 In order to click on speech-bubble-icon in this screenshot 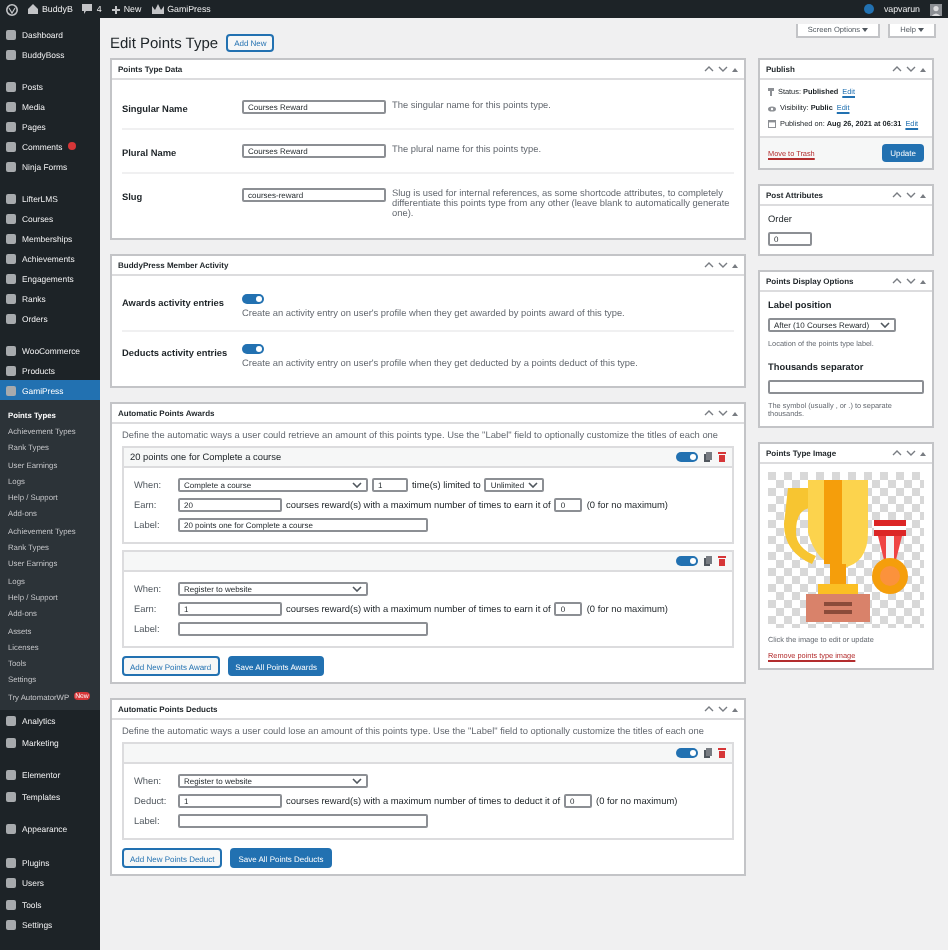, I will do `click(87, 9)`.